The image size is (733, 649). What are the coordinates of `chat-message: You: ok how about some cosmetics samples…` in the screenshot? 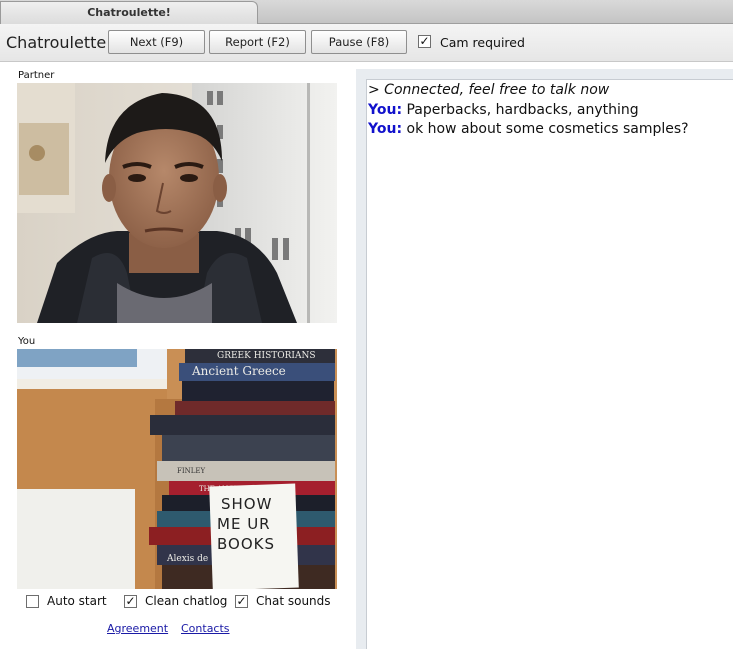 It's located at (528, 130).